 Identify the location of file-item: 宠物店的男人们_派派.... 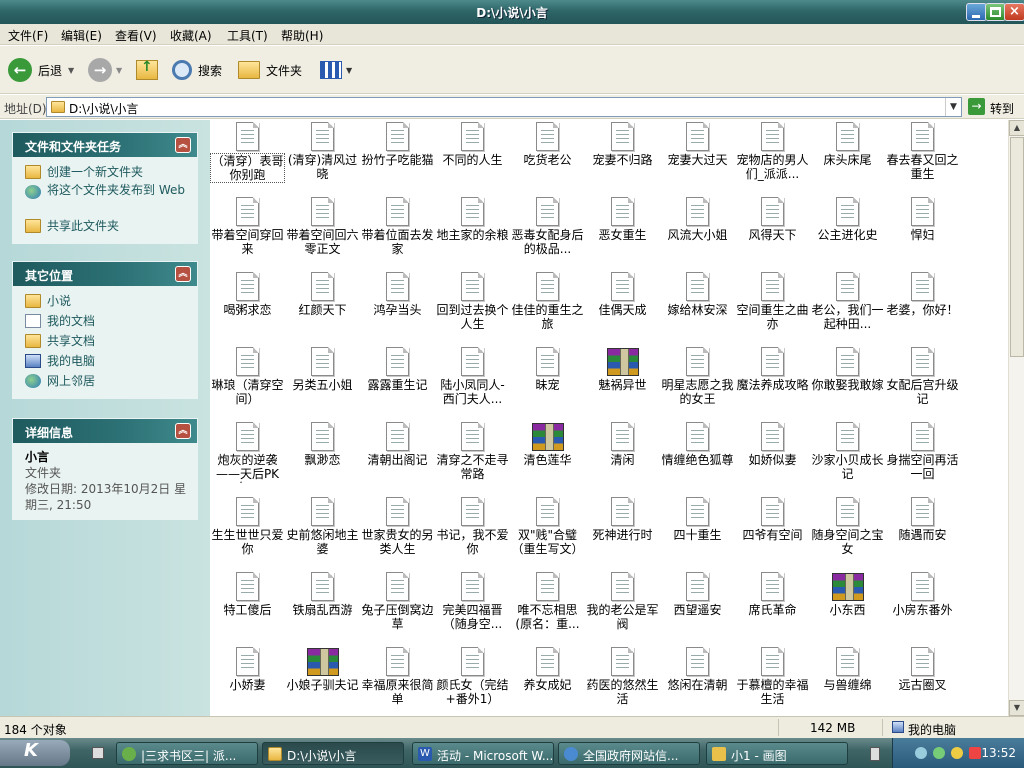
(772, 157).